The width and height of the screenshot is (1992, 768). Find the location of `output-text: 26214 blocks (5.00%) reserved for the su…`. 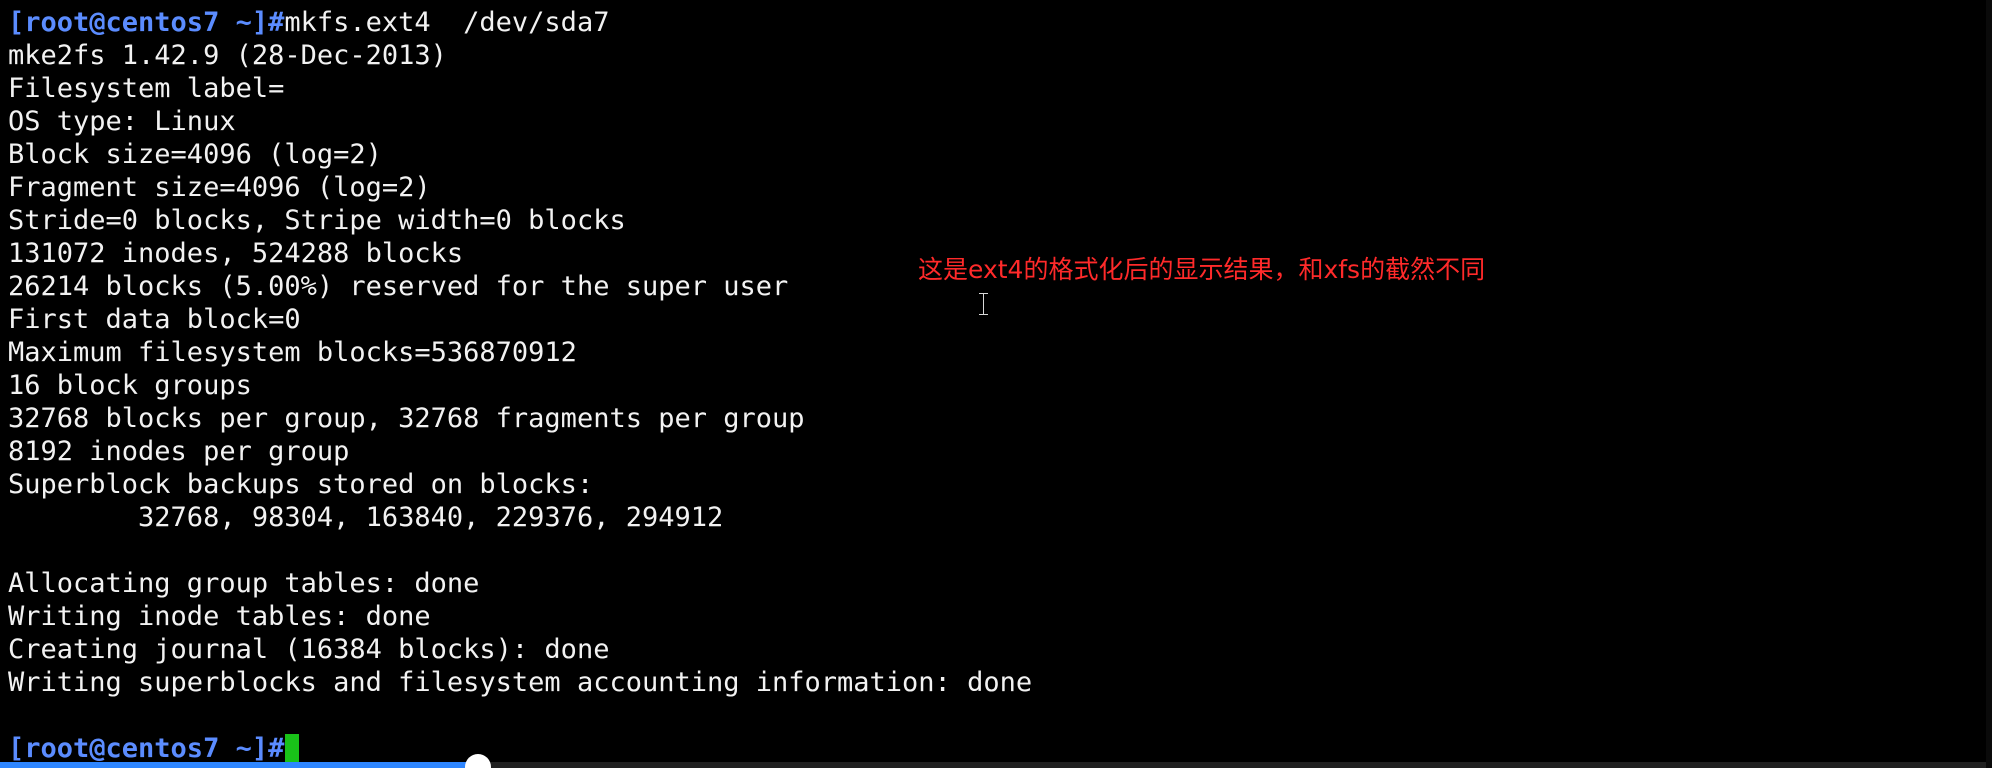

output-text: 26214 blocks (5.00%) reserved for the su… is located at coordinates (398, 286).